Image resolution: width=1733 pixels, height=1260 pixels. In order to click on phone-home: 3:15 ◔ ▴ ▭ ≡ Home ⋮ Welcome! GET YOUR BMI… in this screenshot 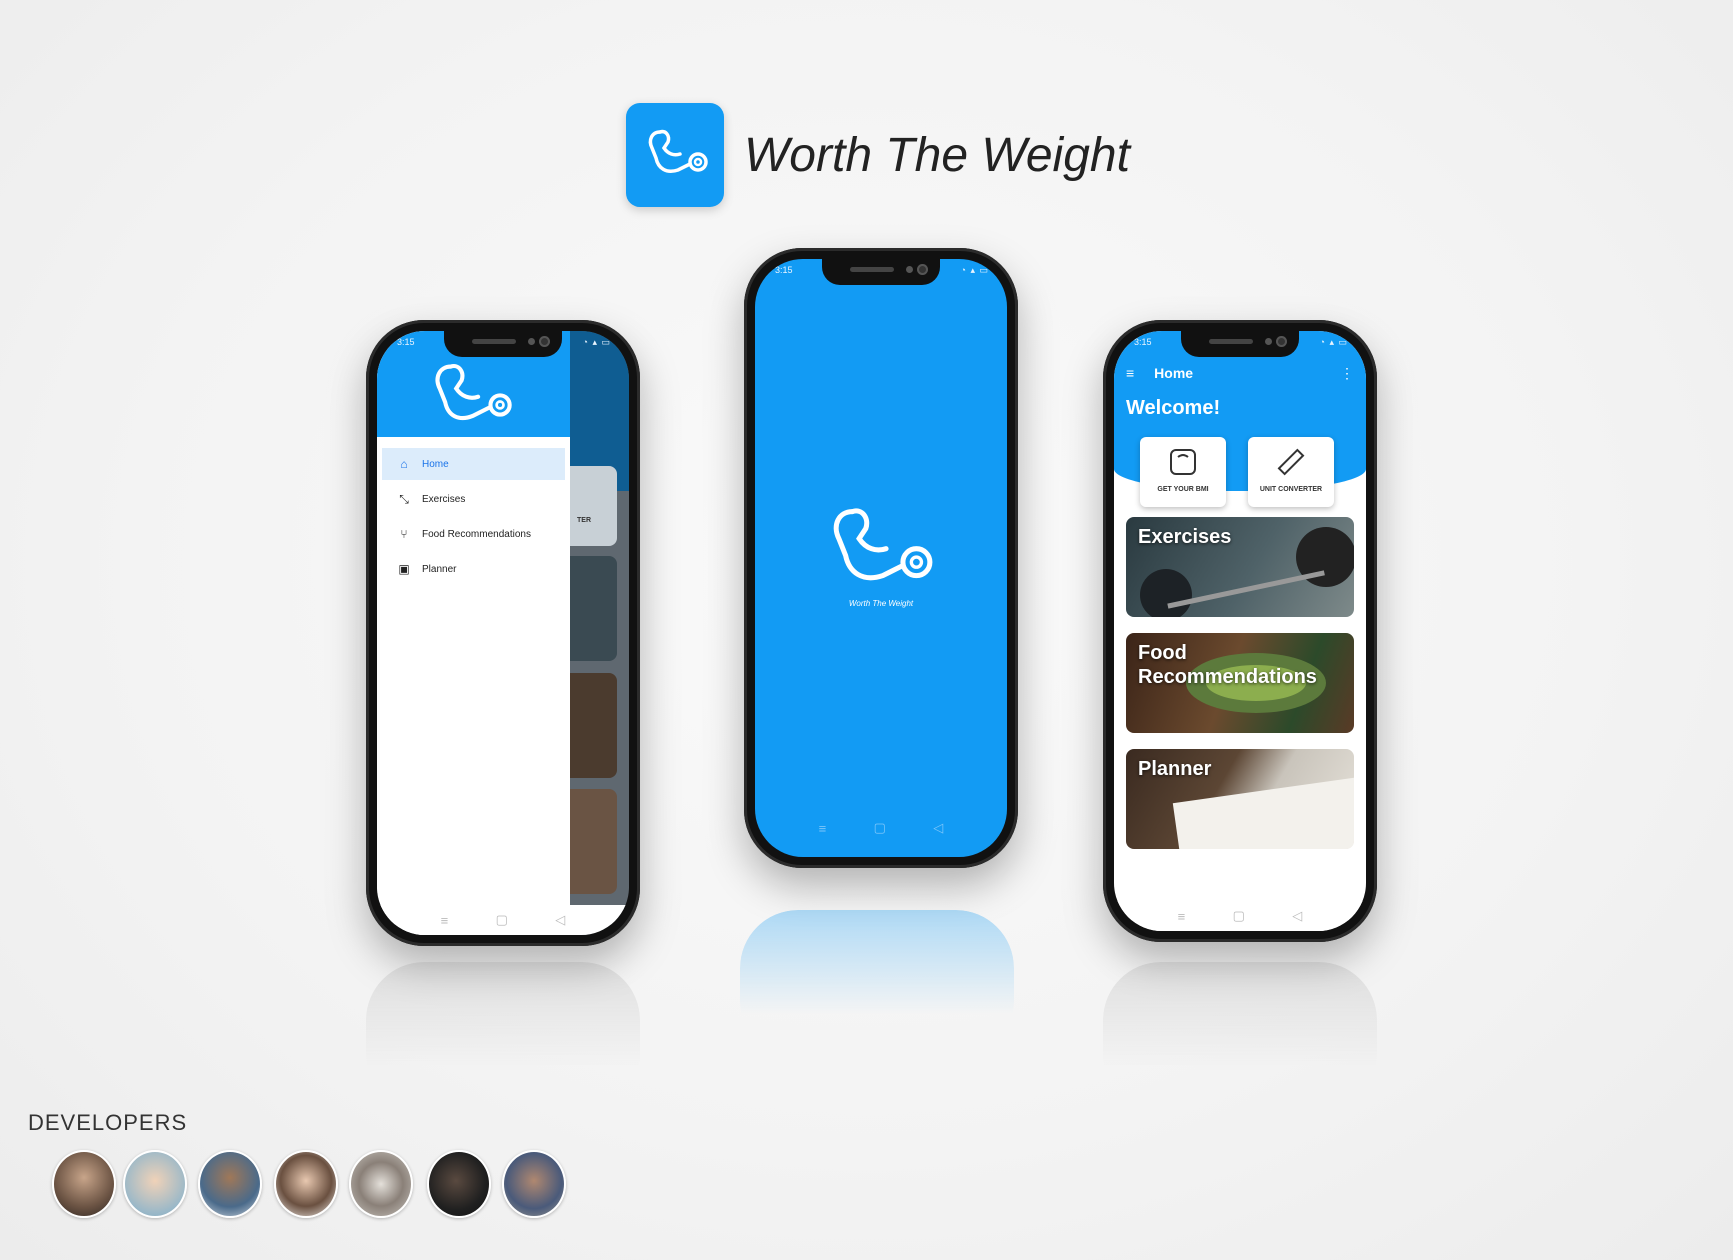, I will do `click(1240, 631)`.